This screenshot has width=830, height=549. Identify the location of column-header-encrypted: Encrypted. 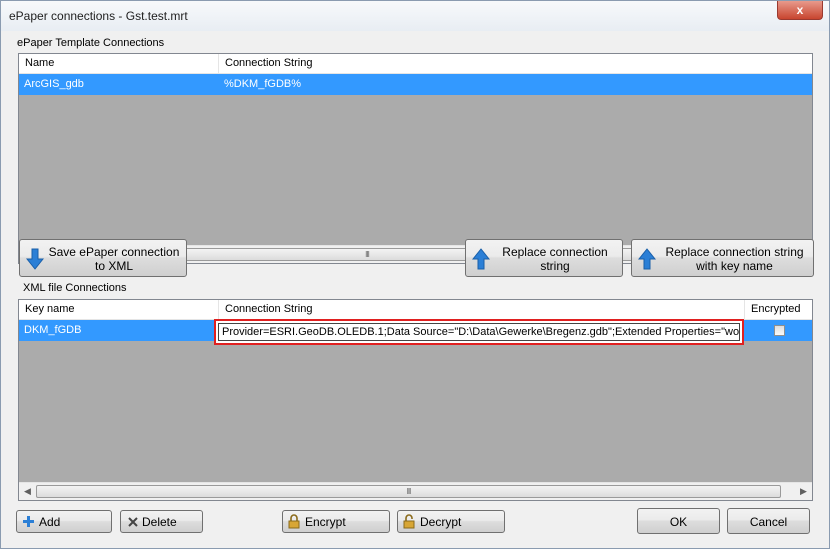
(778, 309).